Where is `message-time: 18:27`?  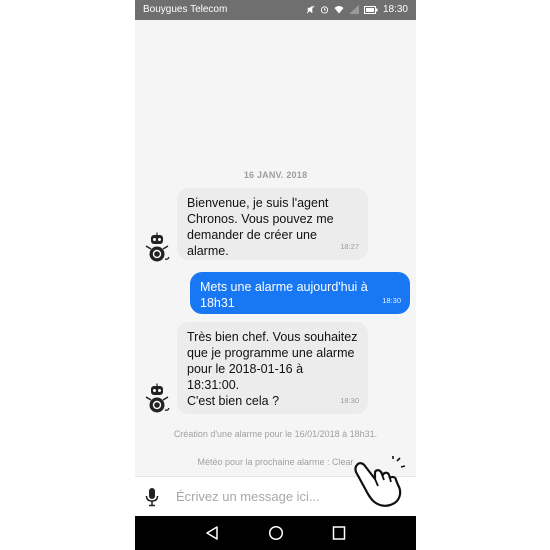 message-time: 18:27 is located at coordinates (349, 246).